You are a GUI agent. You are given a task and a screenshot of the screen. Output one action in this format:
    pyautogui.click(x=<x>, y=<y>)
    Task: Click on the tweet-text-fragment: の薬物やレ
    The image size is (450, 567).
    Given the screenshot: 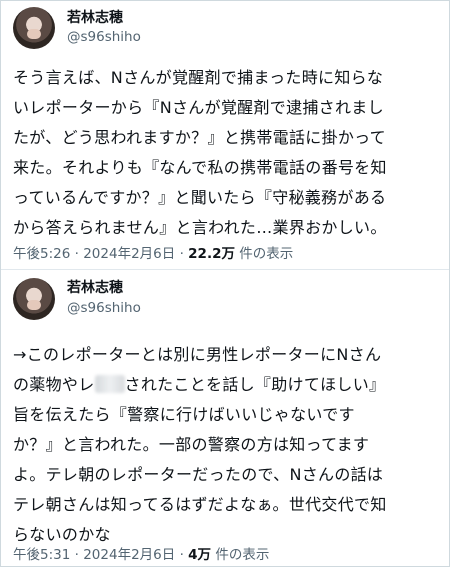 What is the action you would take?
    pyautogui.click(x=54, y=384)
    